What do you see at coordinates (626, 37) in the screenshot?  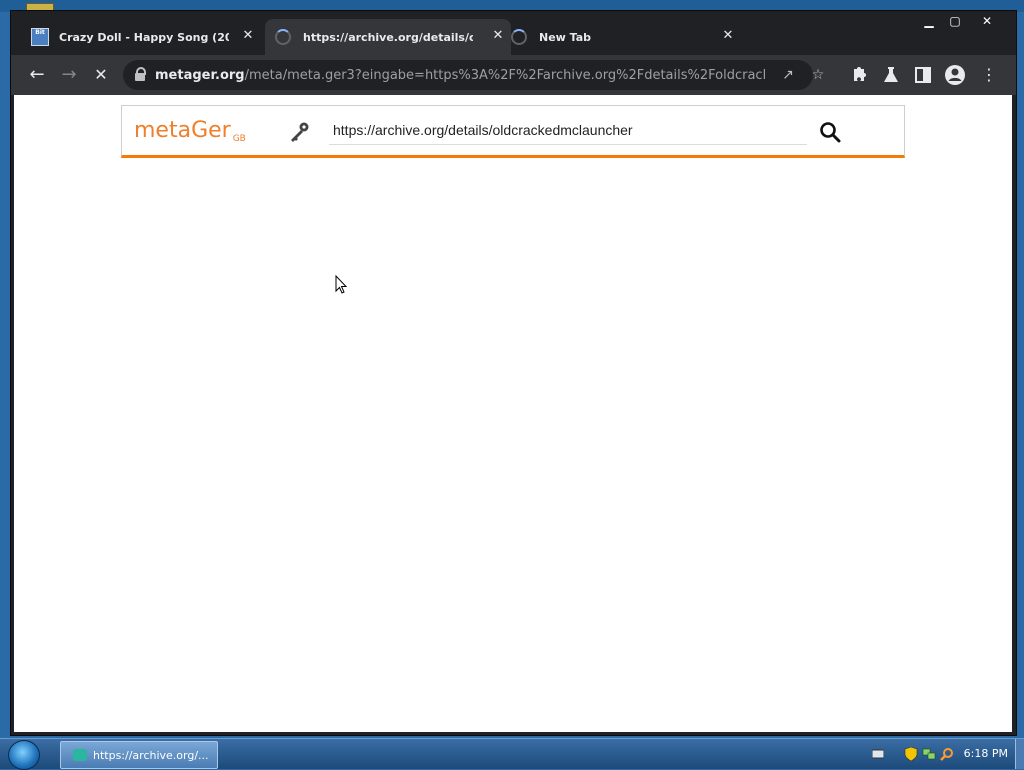 I see `tab-new-tab: New Tab ✕` at bounding box center [626, 37].